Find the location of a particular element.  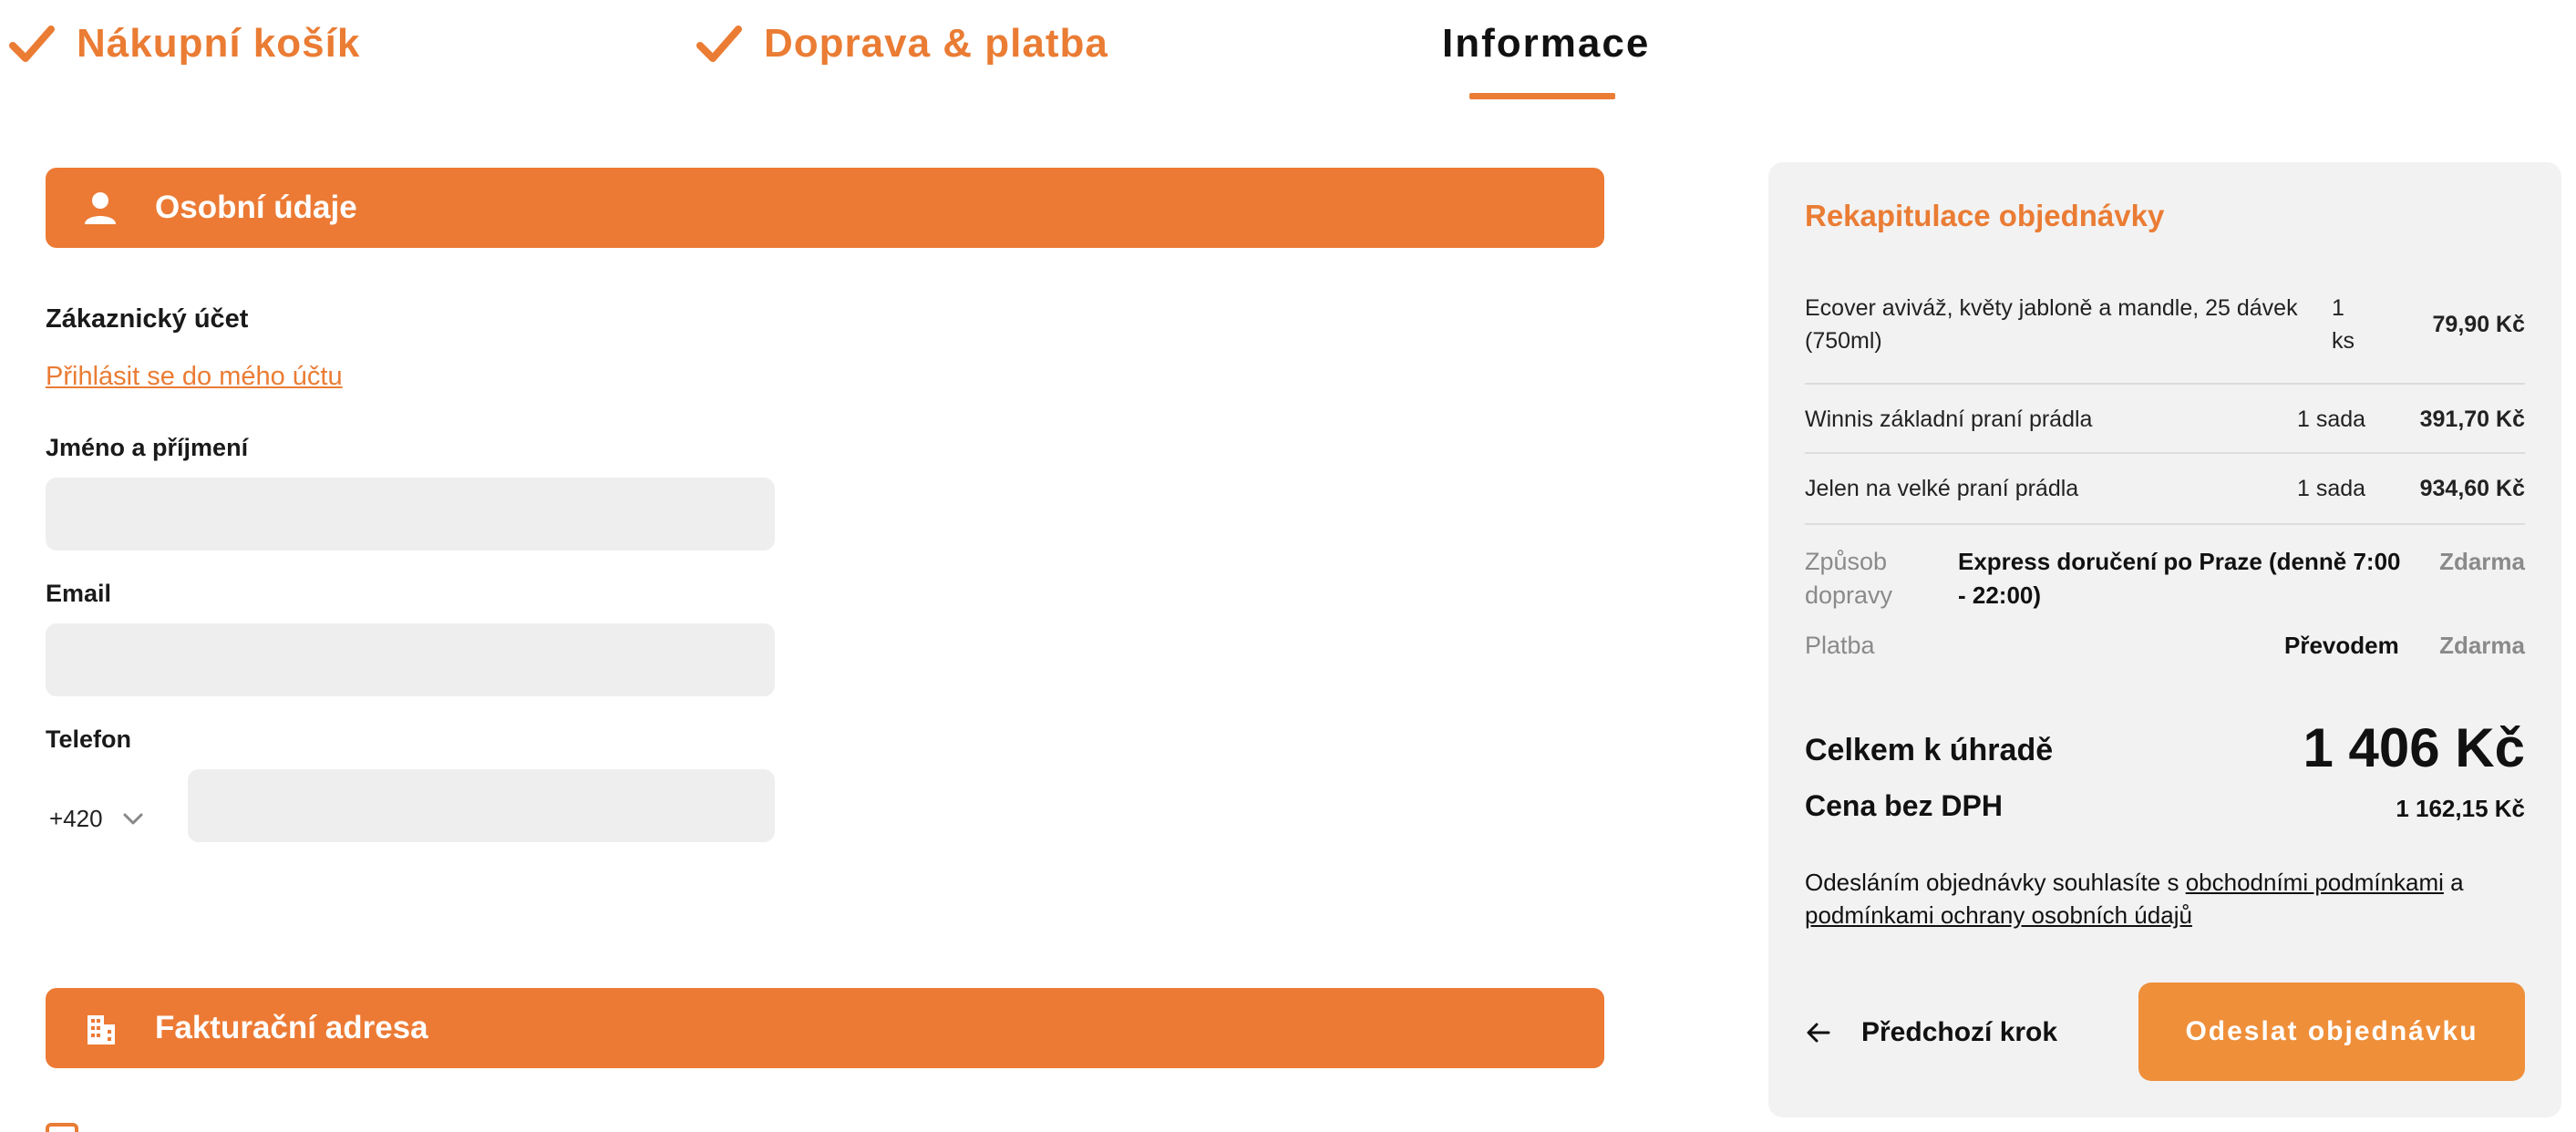

net-price-value: 1 162,15 Kč is located at coordinates (2460, 809).